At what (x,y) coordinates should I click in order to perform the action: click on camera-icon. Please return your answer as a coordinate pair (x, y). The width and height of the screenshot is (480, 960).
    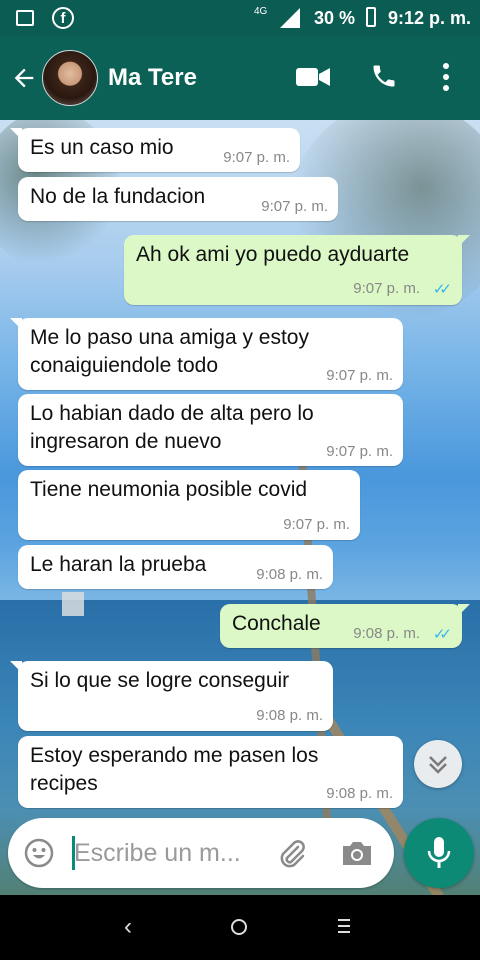
    Looking at the image, I should click on (357, 853).